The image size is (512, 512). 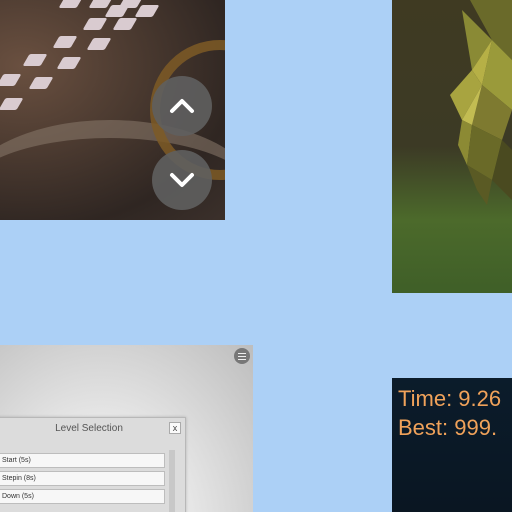 I want to click on camera-up-button, so click(x=182, y=106).